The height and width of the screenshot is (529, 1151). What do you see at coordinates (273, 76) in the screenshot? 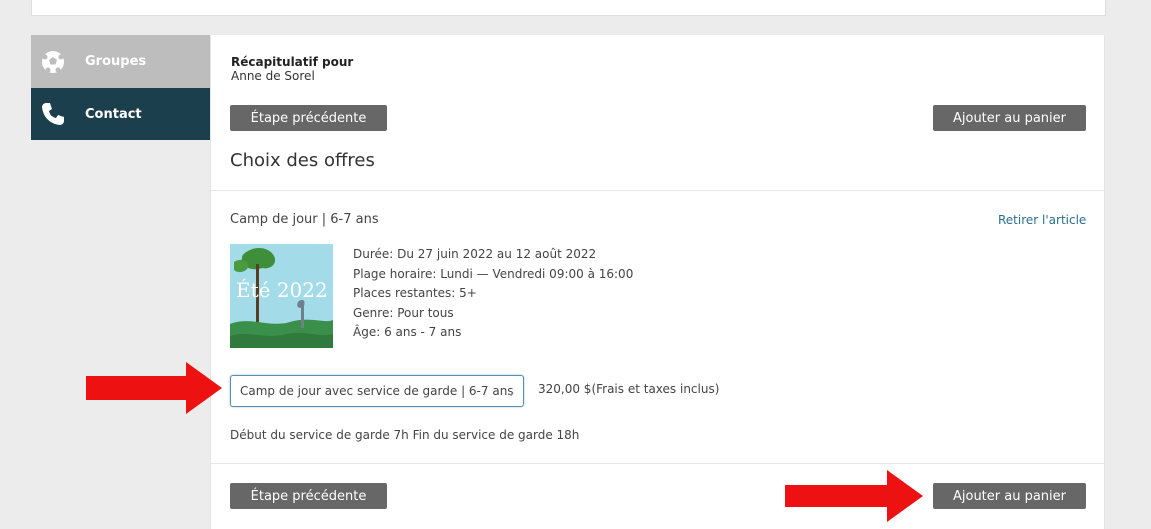
I see `recap-name: Anne de Sorel` at bounding box center [273, 76].